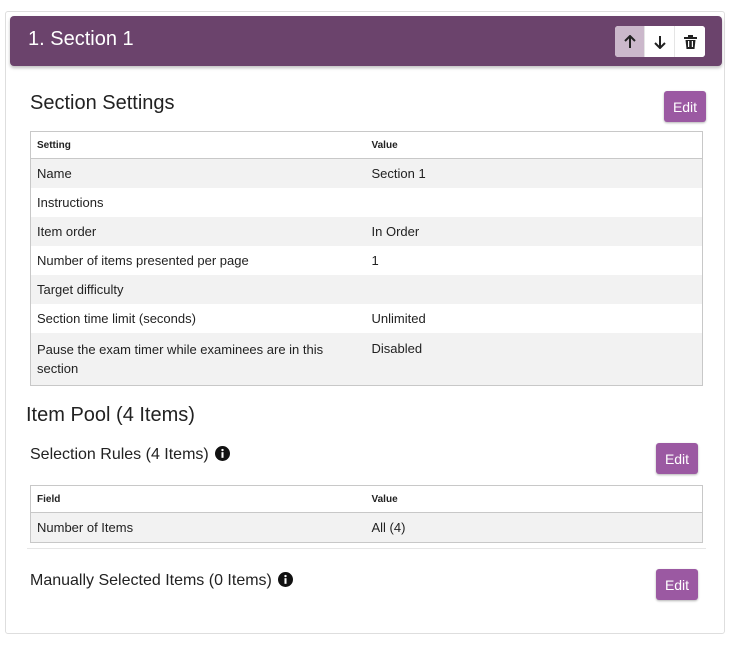 Image resolution: width=733 pixels, height=645 pixels. What do you see at coordinates (198, 289) in the screenshot?
I see `setting-name: Target difficulty` at bounding box center [198, 289].